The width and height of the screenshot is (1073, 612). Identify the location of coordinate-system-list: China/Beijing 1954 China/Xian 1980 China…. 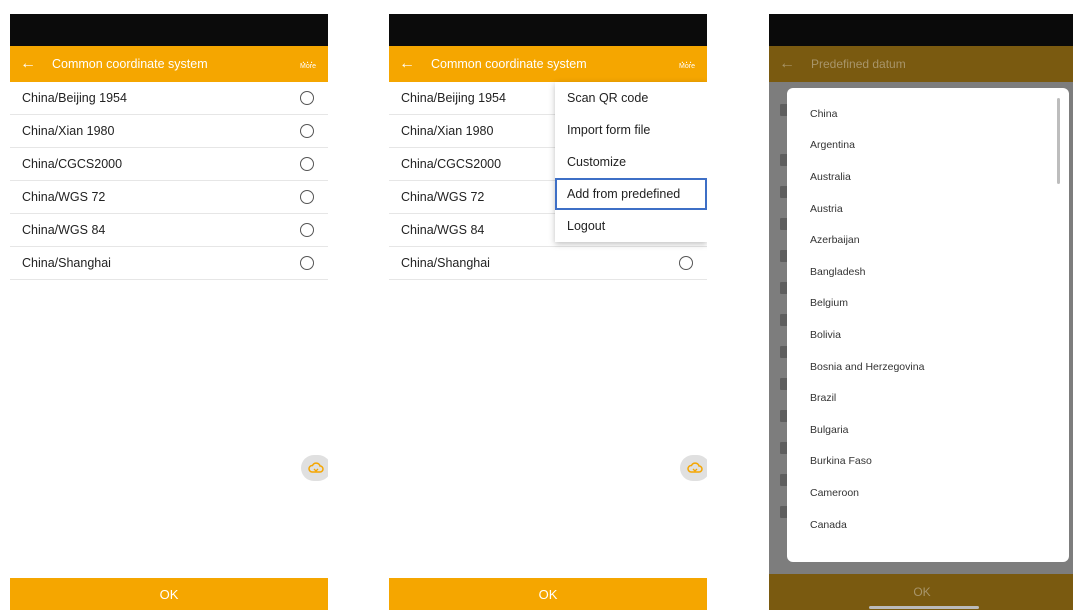
(169, 181).